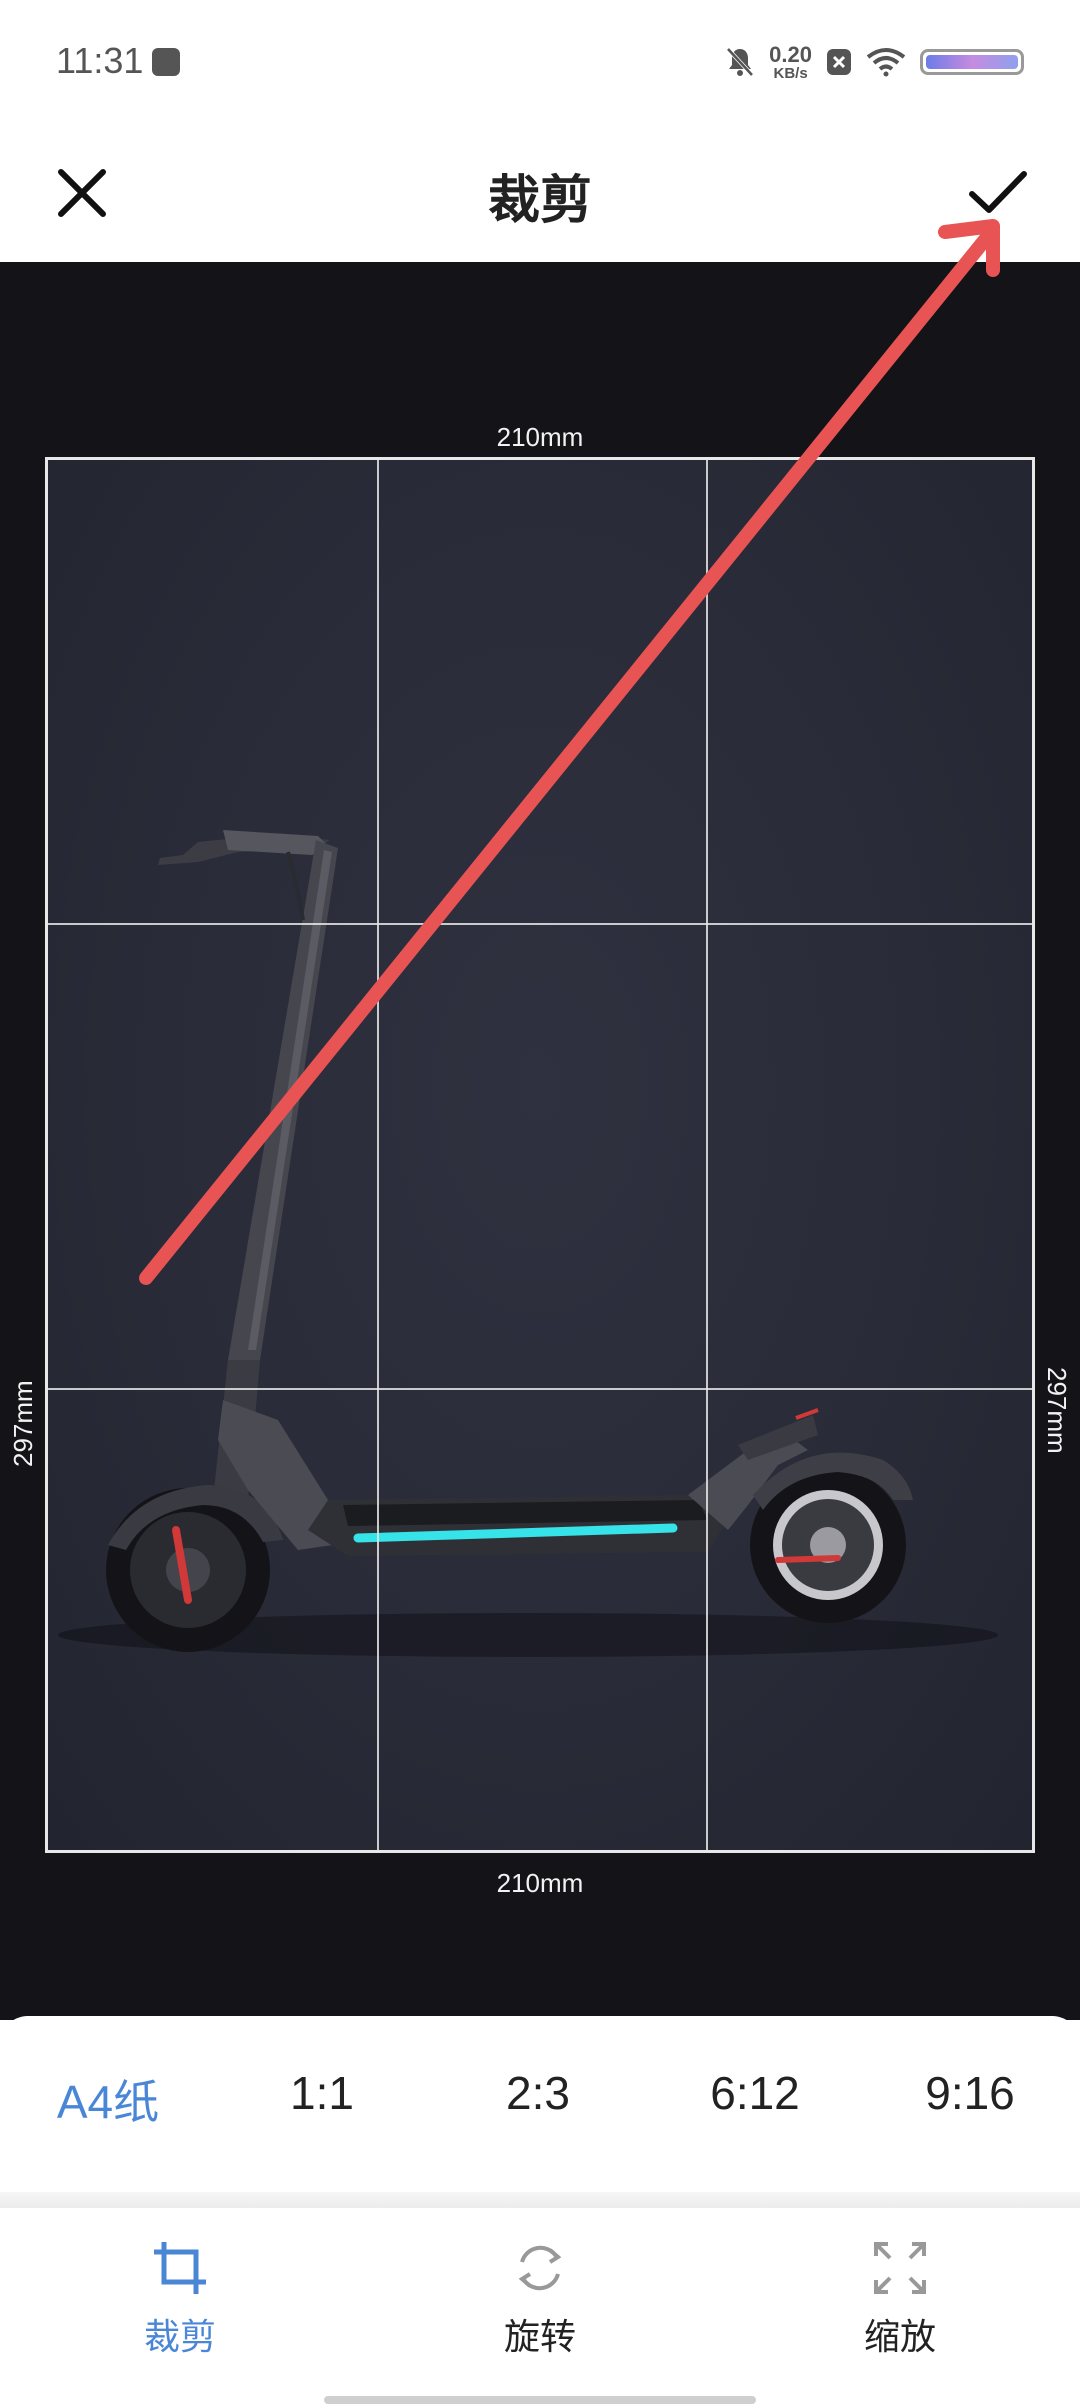  I want to click on mute-bell-icon, so click(740, 62).